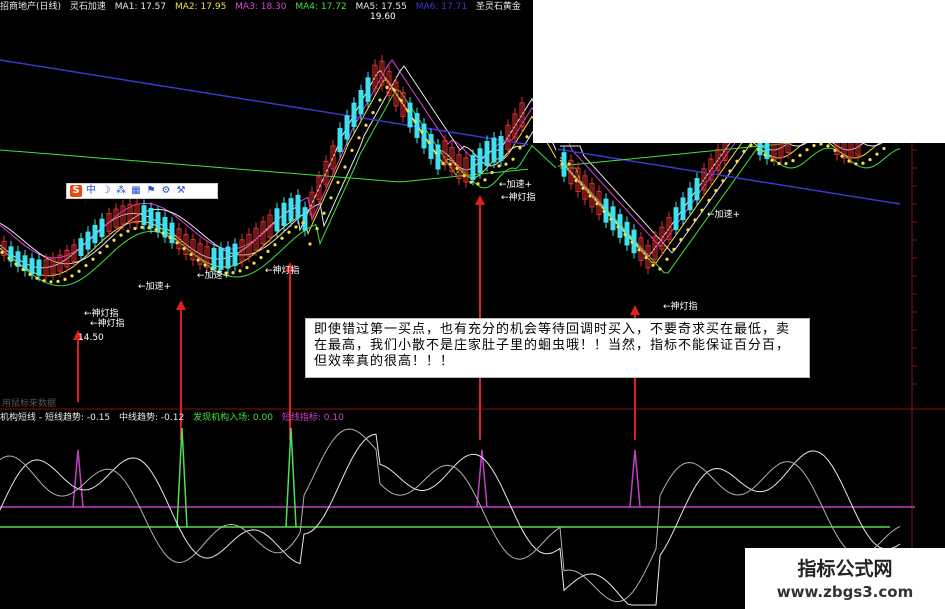 The width and height of the screenshot is (945, 609). What do you see at coordinates (181, 191) in the screenshot?
I see `tools-icon: ⚒` at bounding box center [181, 191].